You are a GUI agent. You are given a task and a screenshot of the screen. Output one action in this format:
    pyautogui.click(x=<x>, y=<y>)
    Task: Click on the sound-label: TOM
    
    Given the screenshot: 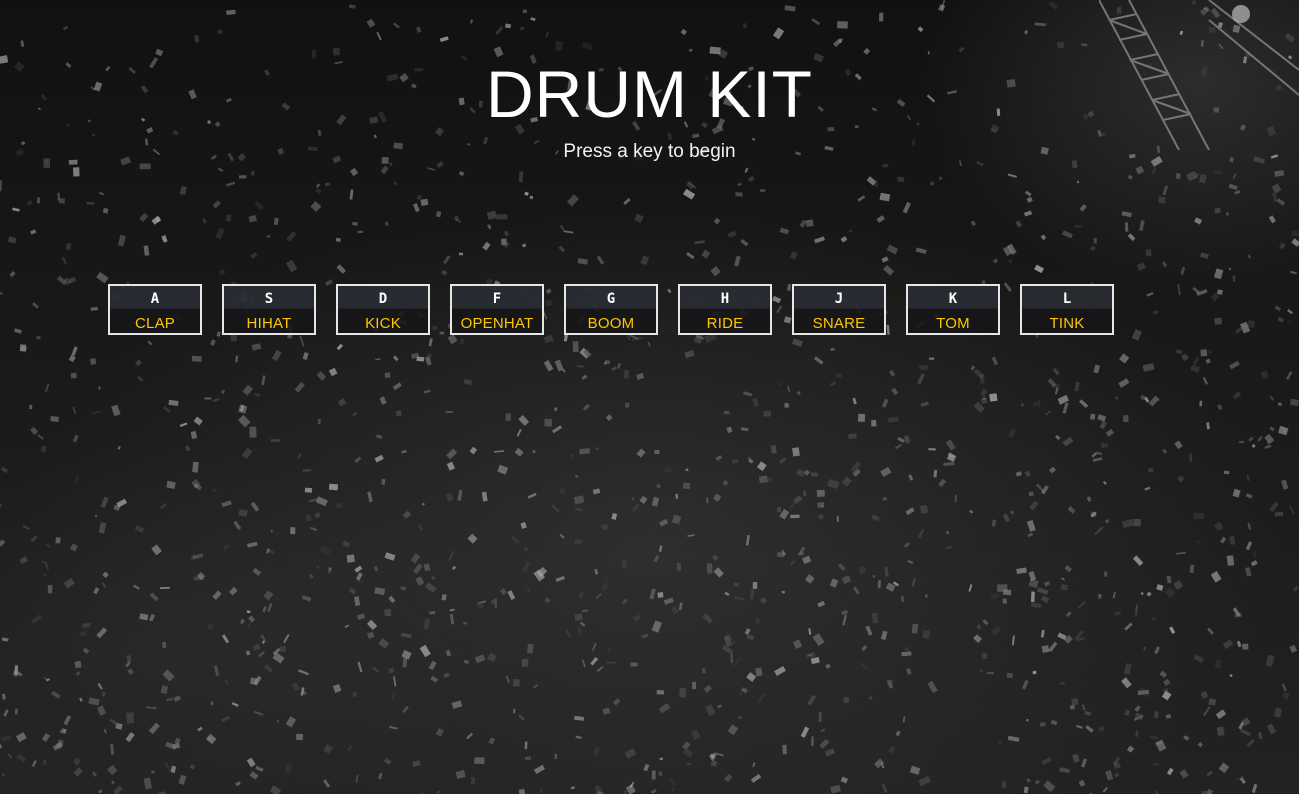 What is the action you would take?
    pyautogui.click(x=953, y=323)
    